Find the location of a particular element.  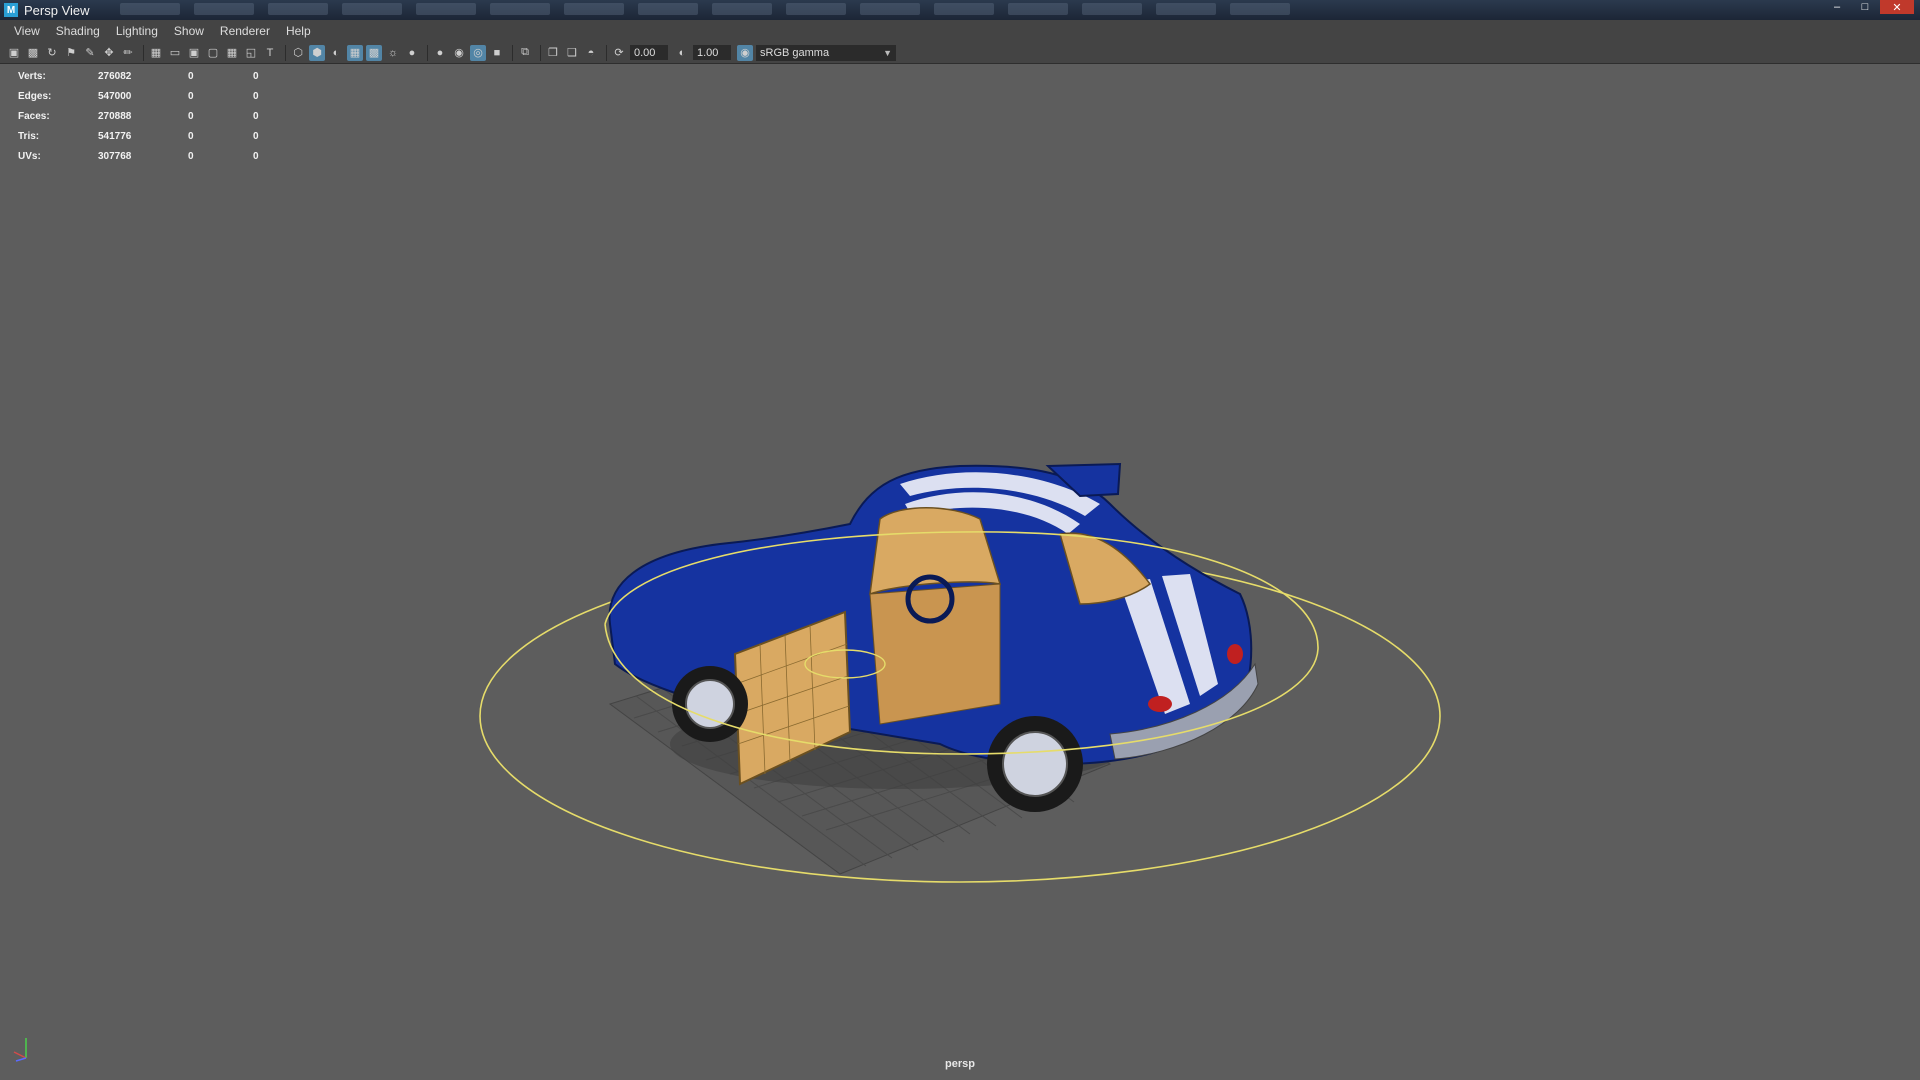

view-transform-dropdown: sRGB gamma ▼ is located at coordinates (826, 52).